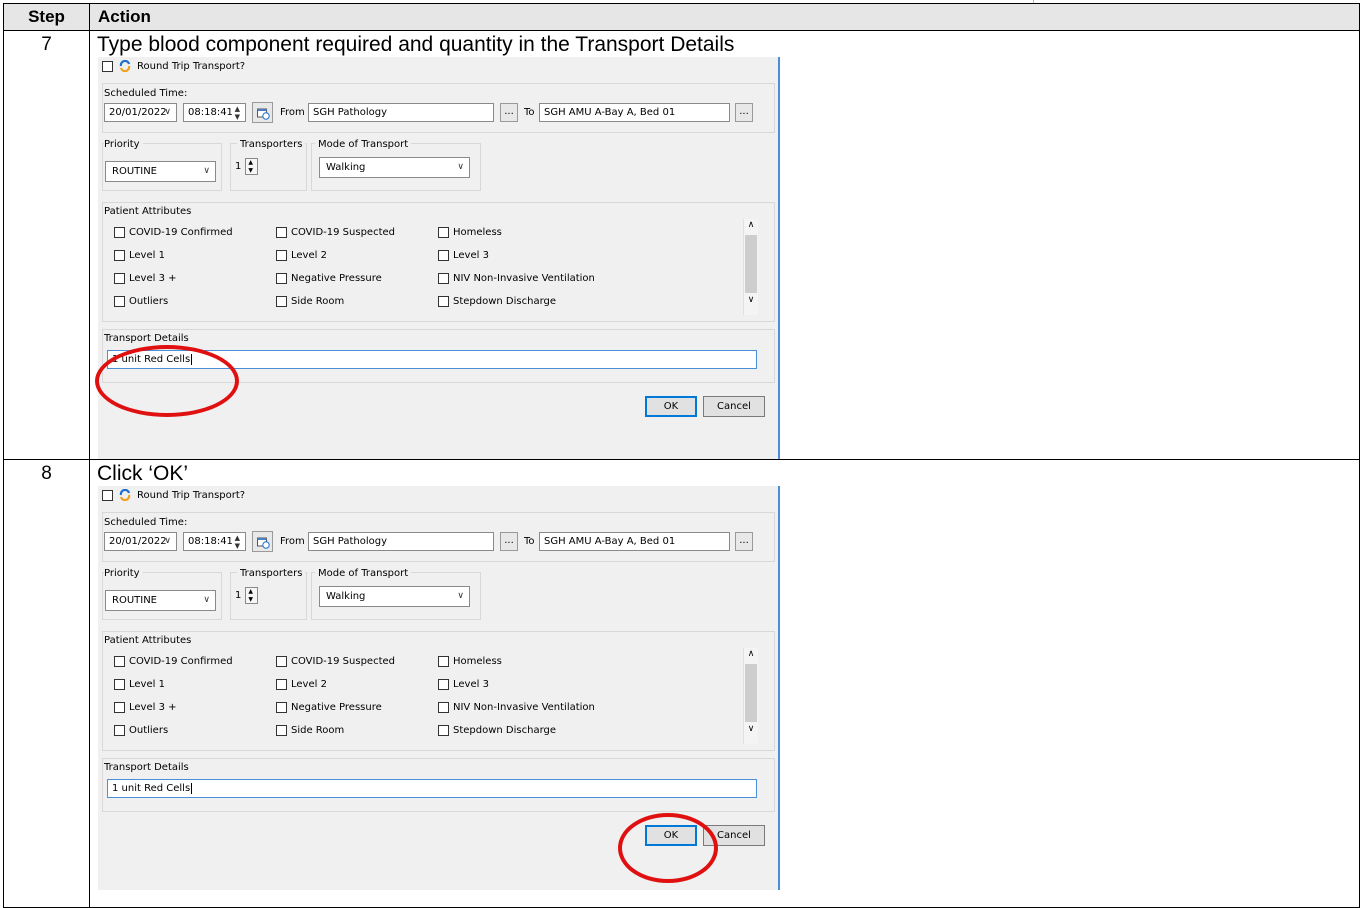  What do you see at coordinates (147, 684) in the screenshot?
I see `attribute-label: Level 1` at bounding box center [147, 684].